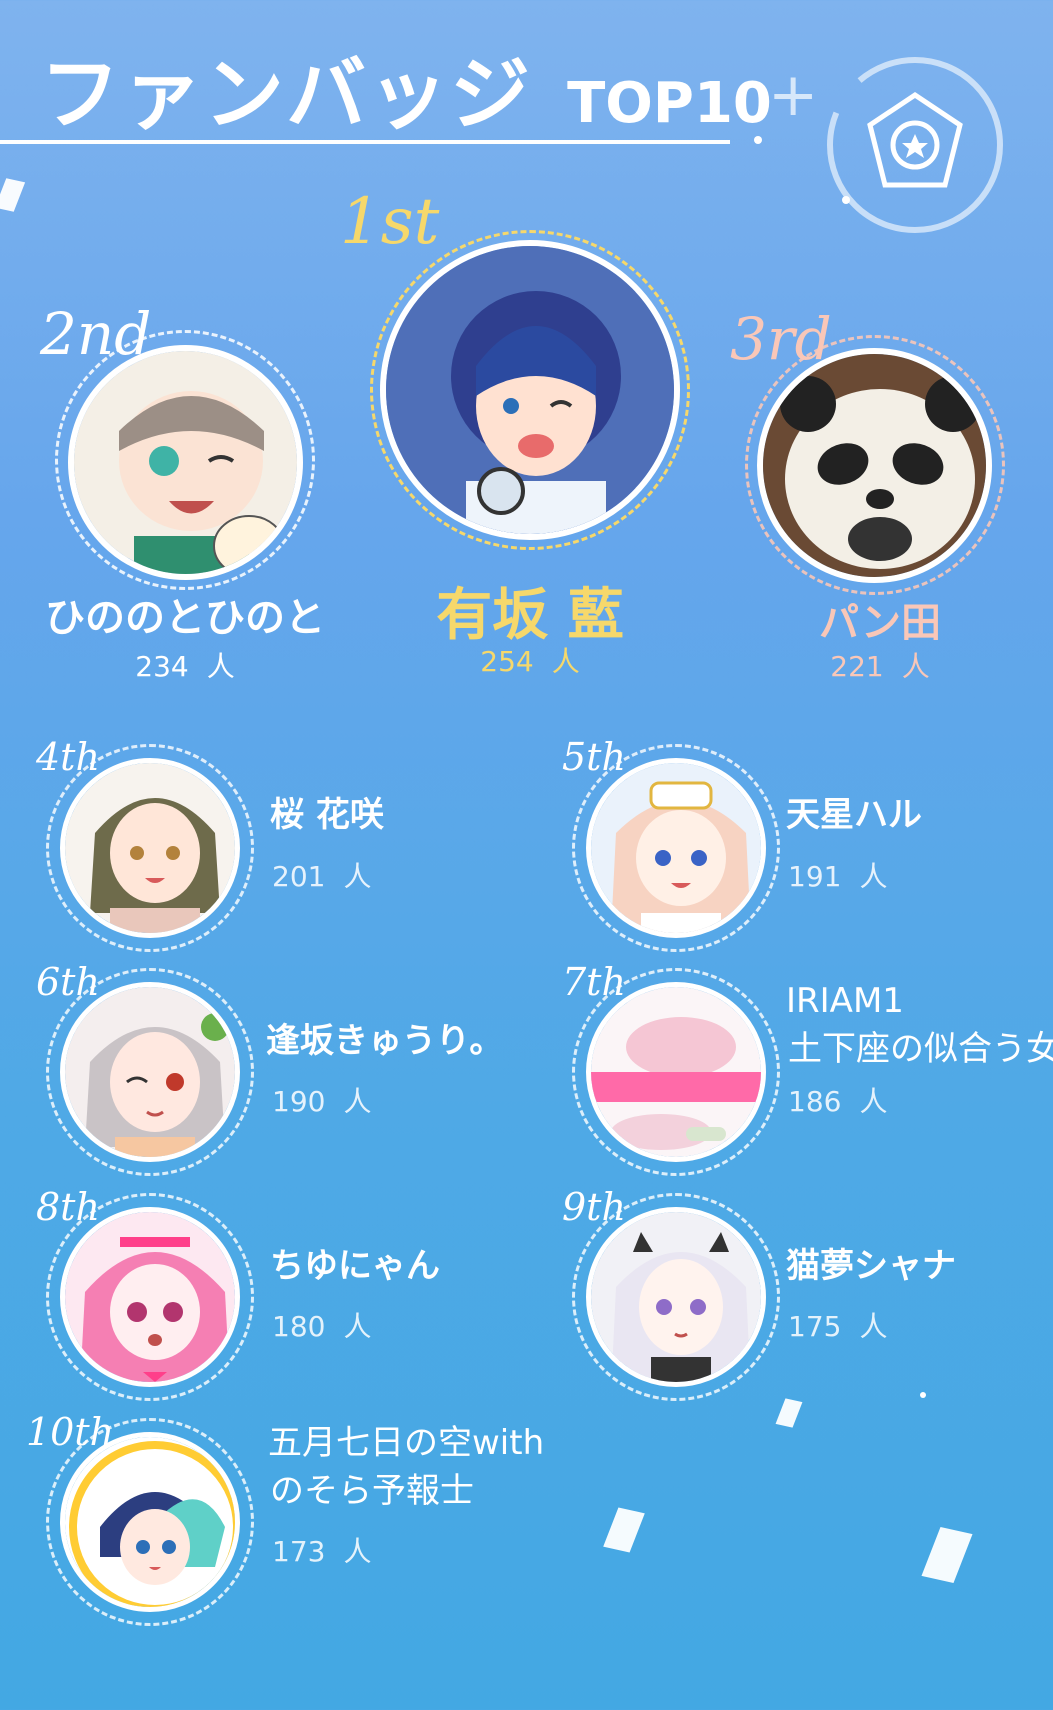 This screenshot has height=1710, width=1053. I want to click on rank-2-count: 234 人, so click(185, 665).